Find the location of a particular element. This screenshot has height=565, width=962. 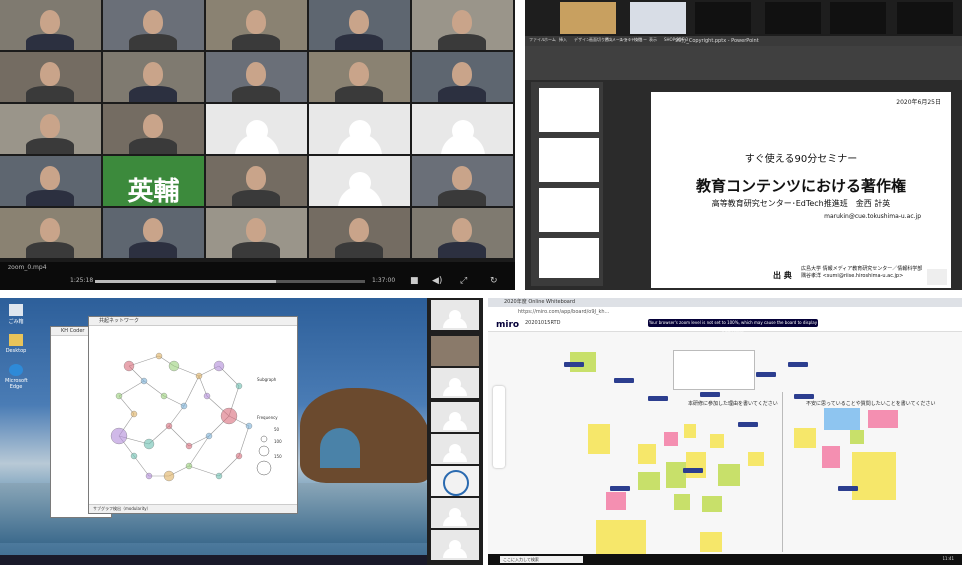

participant-tile-name: 英輔 is located at coordinates (153, 181).